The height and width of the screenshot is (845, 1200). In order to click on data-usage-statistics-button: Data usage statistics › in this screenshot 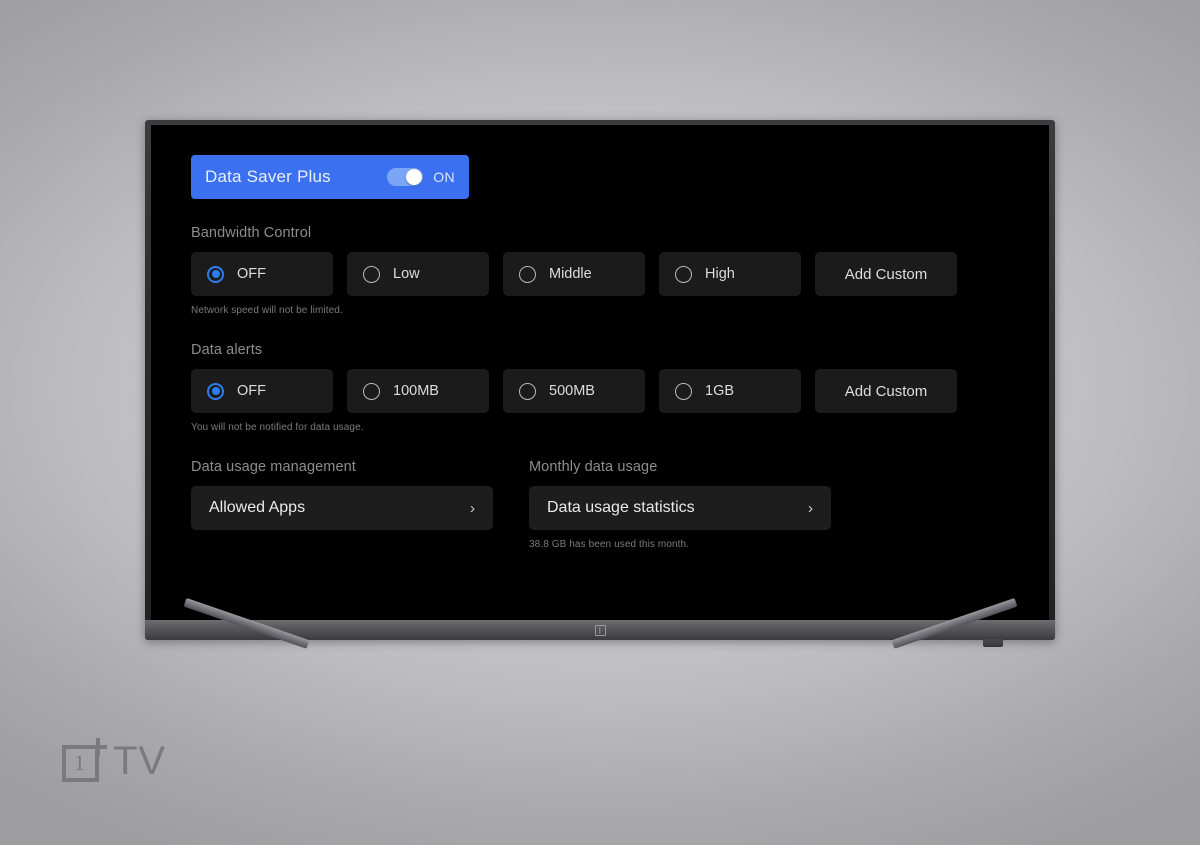, I will do `click(680, 508)`.